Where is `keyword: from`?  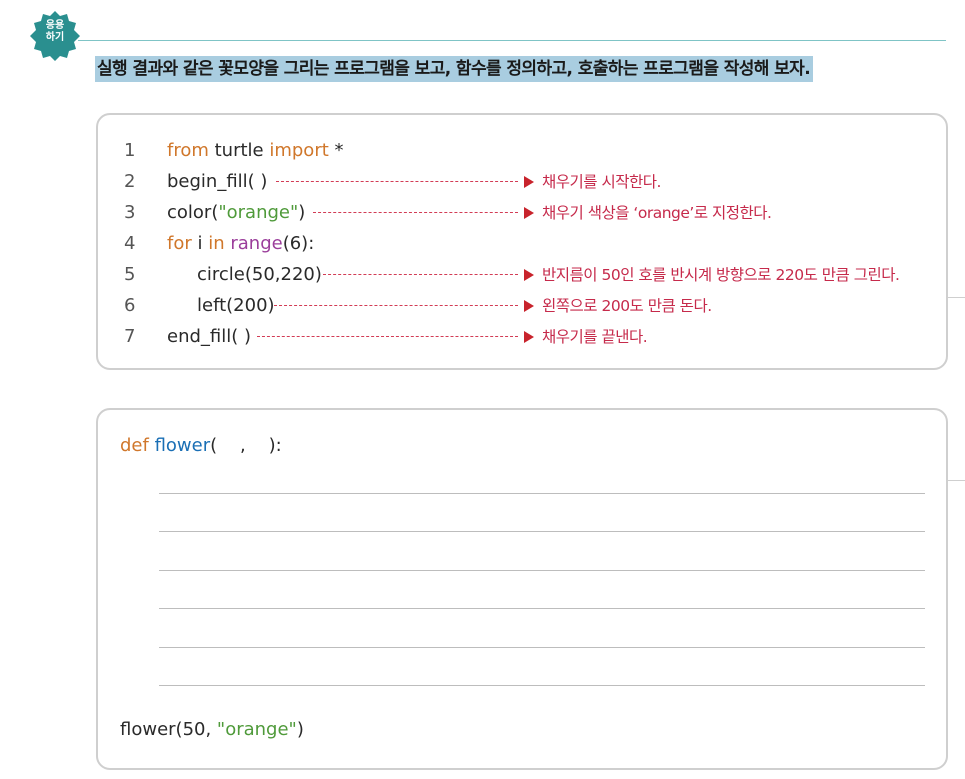 keyword: from is located at coordinates (188, 150).